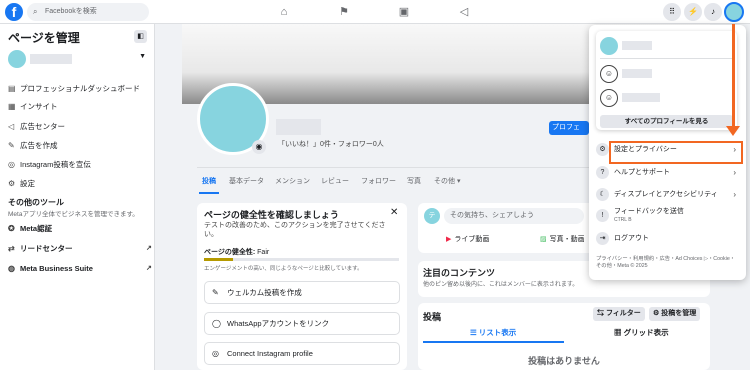  What do you see at coordinates (36, 228) in the screenshot?
I see `sidebar-item-label: Meta認証` at bounding box center [36, 228].